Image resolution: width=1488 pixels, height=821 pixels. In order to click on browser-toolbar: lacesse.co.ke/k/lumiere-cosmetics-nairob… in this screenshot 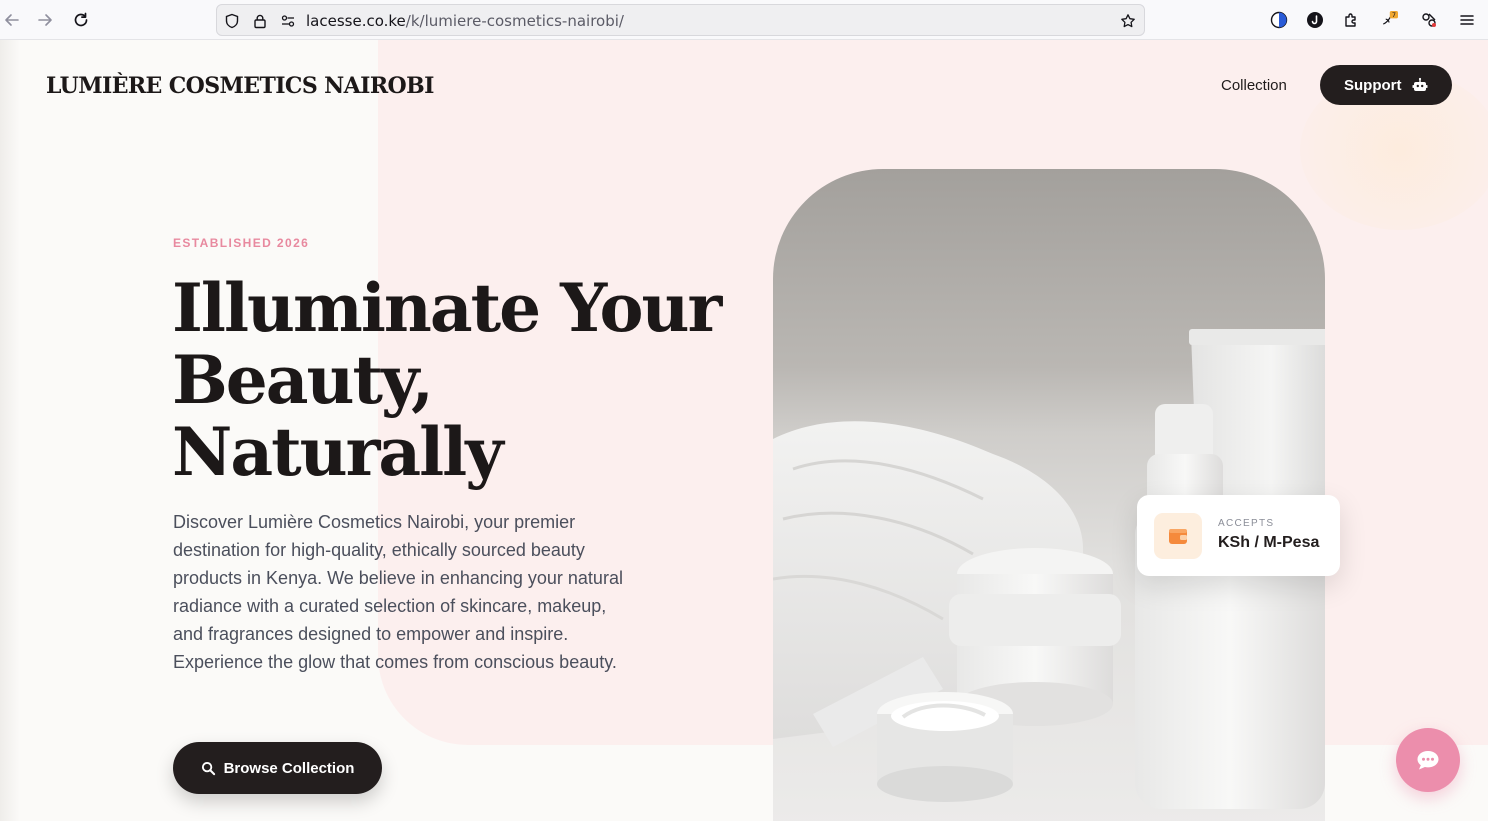, I will do `click(744, 20)`.